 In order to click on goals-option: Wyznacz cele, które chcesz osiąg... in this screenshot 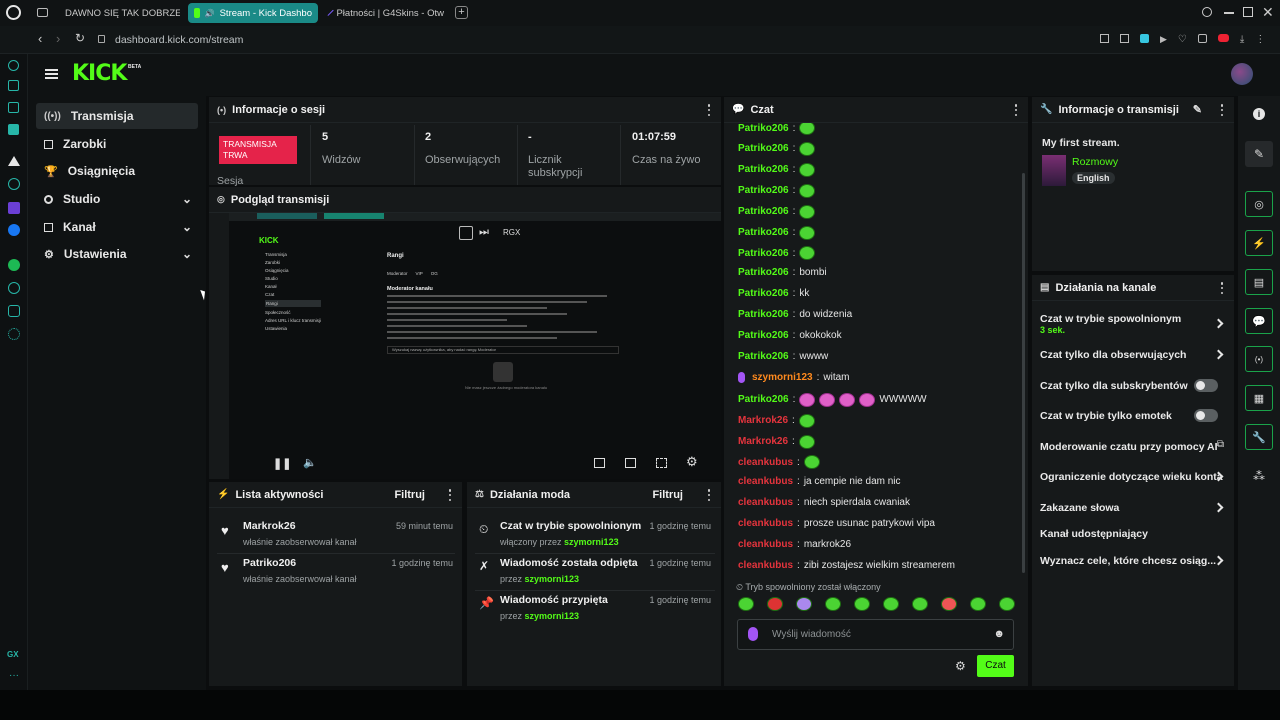, I will do `click(1133, 563)`.